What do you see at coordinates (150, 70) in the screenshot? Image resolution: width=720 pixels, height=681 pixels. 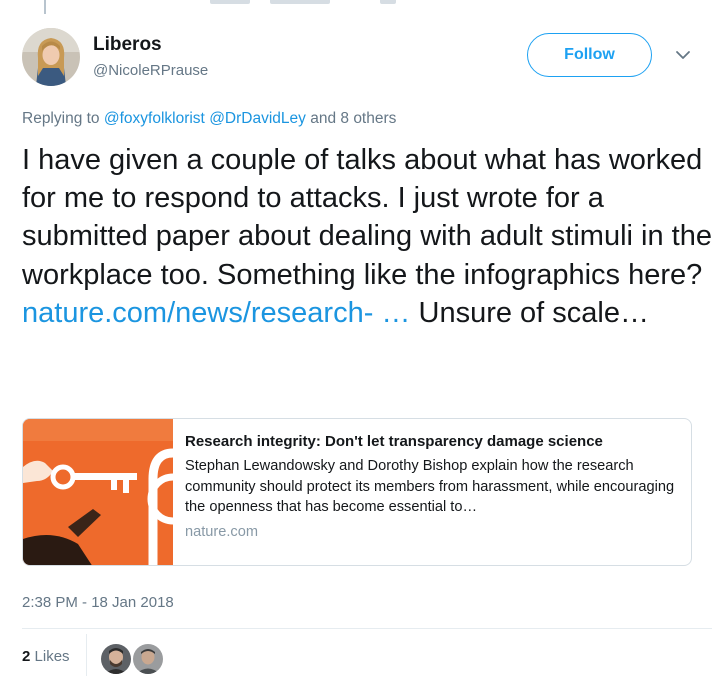 I see `author-handle: @NicoleRPrause` at bounding box center [150, 70].